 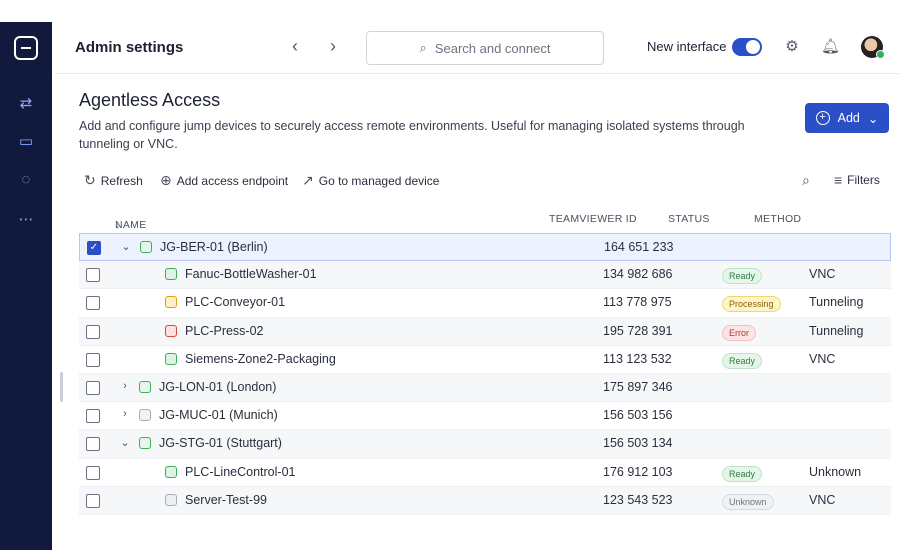 What do you see at coordinates (485, 500) in the screenshot?
I see `table-row: Server-Test-99123 543 523UnknownVNC⋮` at bounding box center [485, 500].